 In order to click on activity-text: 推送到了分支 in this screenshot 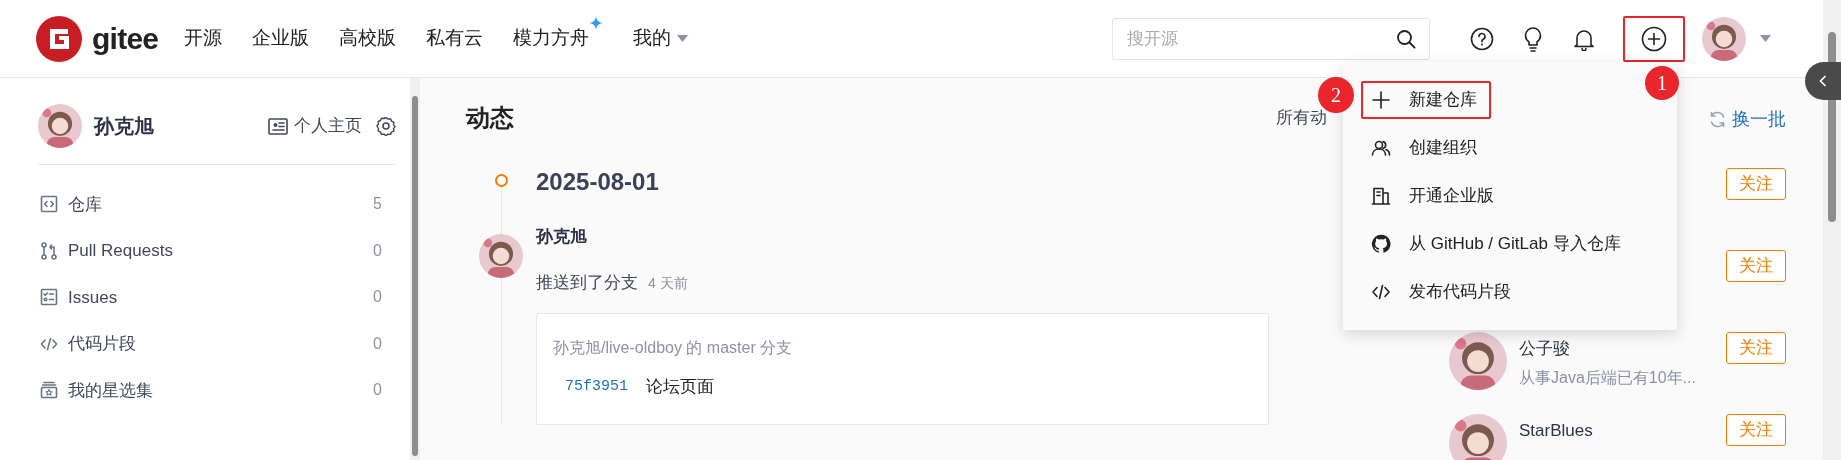, I will do `click(587, 282)`.